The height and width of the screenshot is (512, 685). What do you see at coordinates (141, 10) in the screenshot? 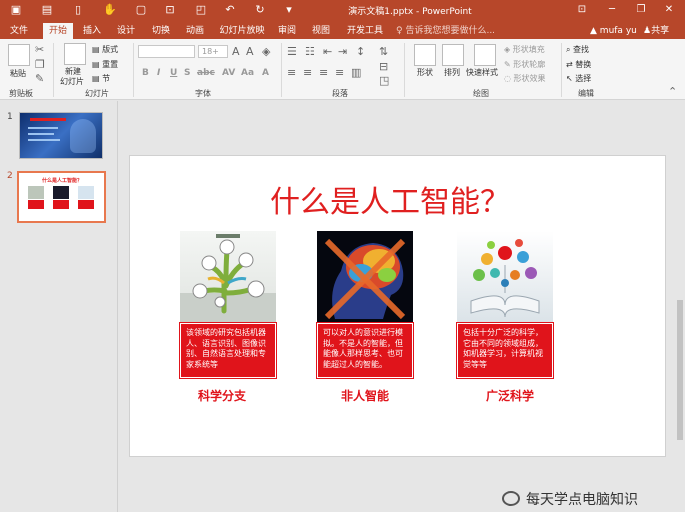
I see `start-slideshow-icon: ▢` at bounding box center [141, 10].